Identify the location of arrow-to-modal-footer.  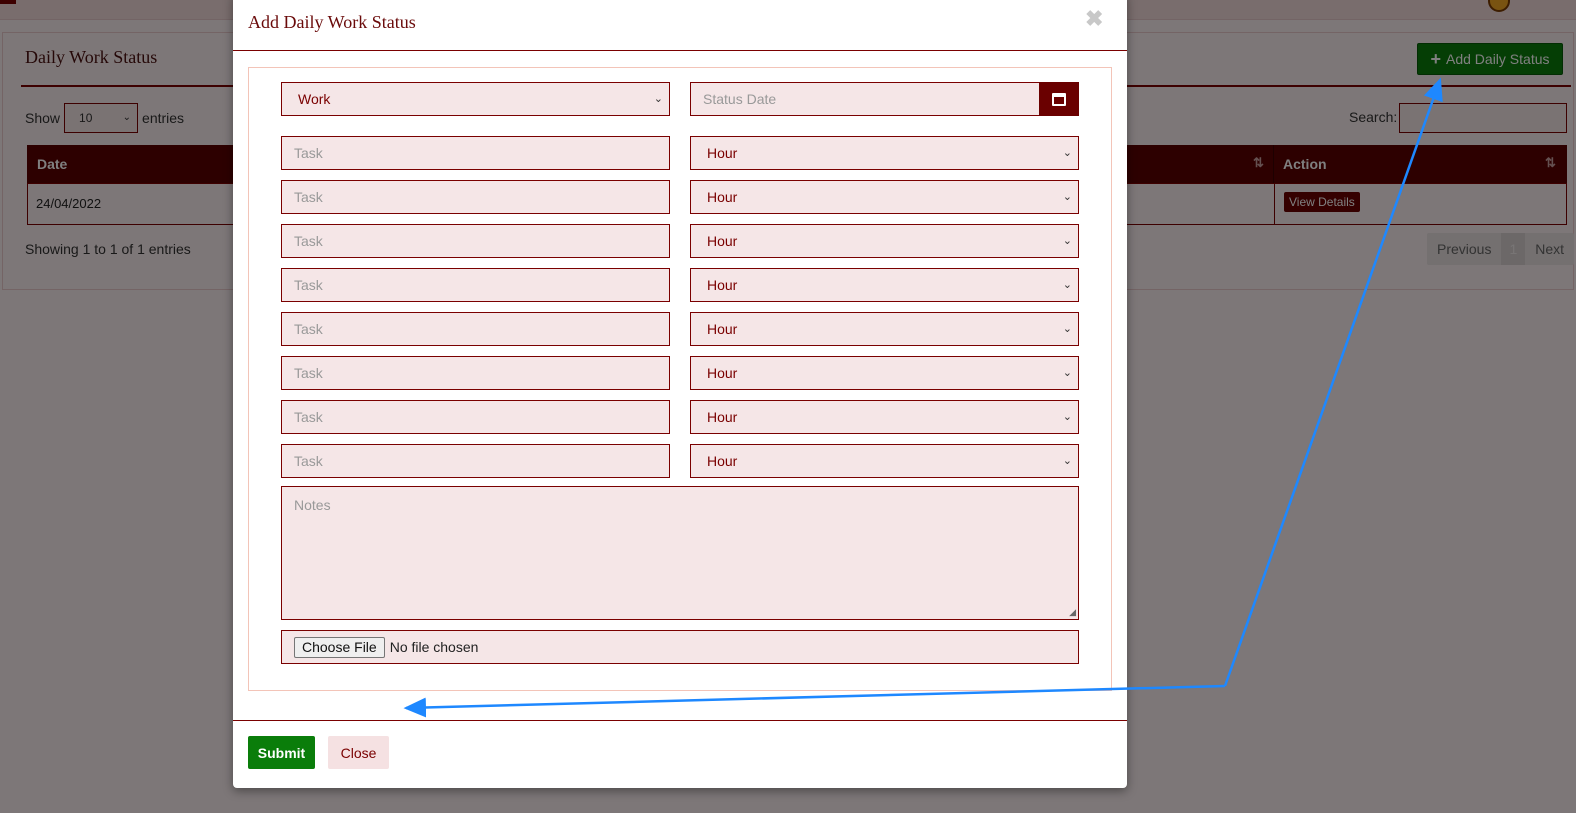
(814, 701).